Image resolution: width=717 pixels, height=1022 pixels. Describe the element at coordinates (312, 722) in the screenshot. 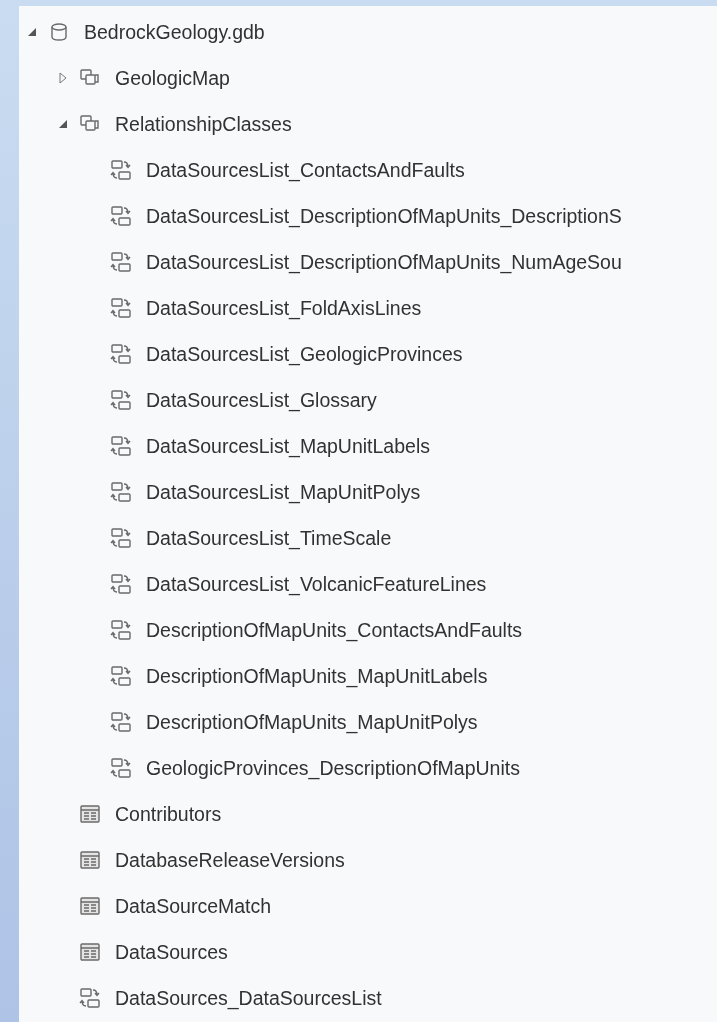

I see `tree-item-label: DescriptionOfMapUnits_MapUnitPolys` at that location.